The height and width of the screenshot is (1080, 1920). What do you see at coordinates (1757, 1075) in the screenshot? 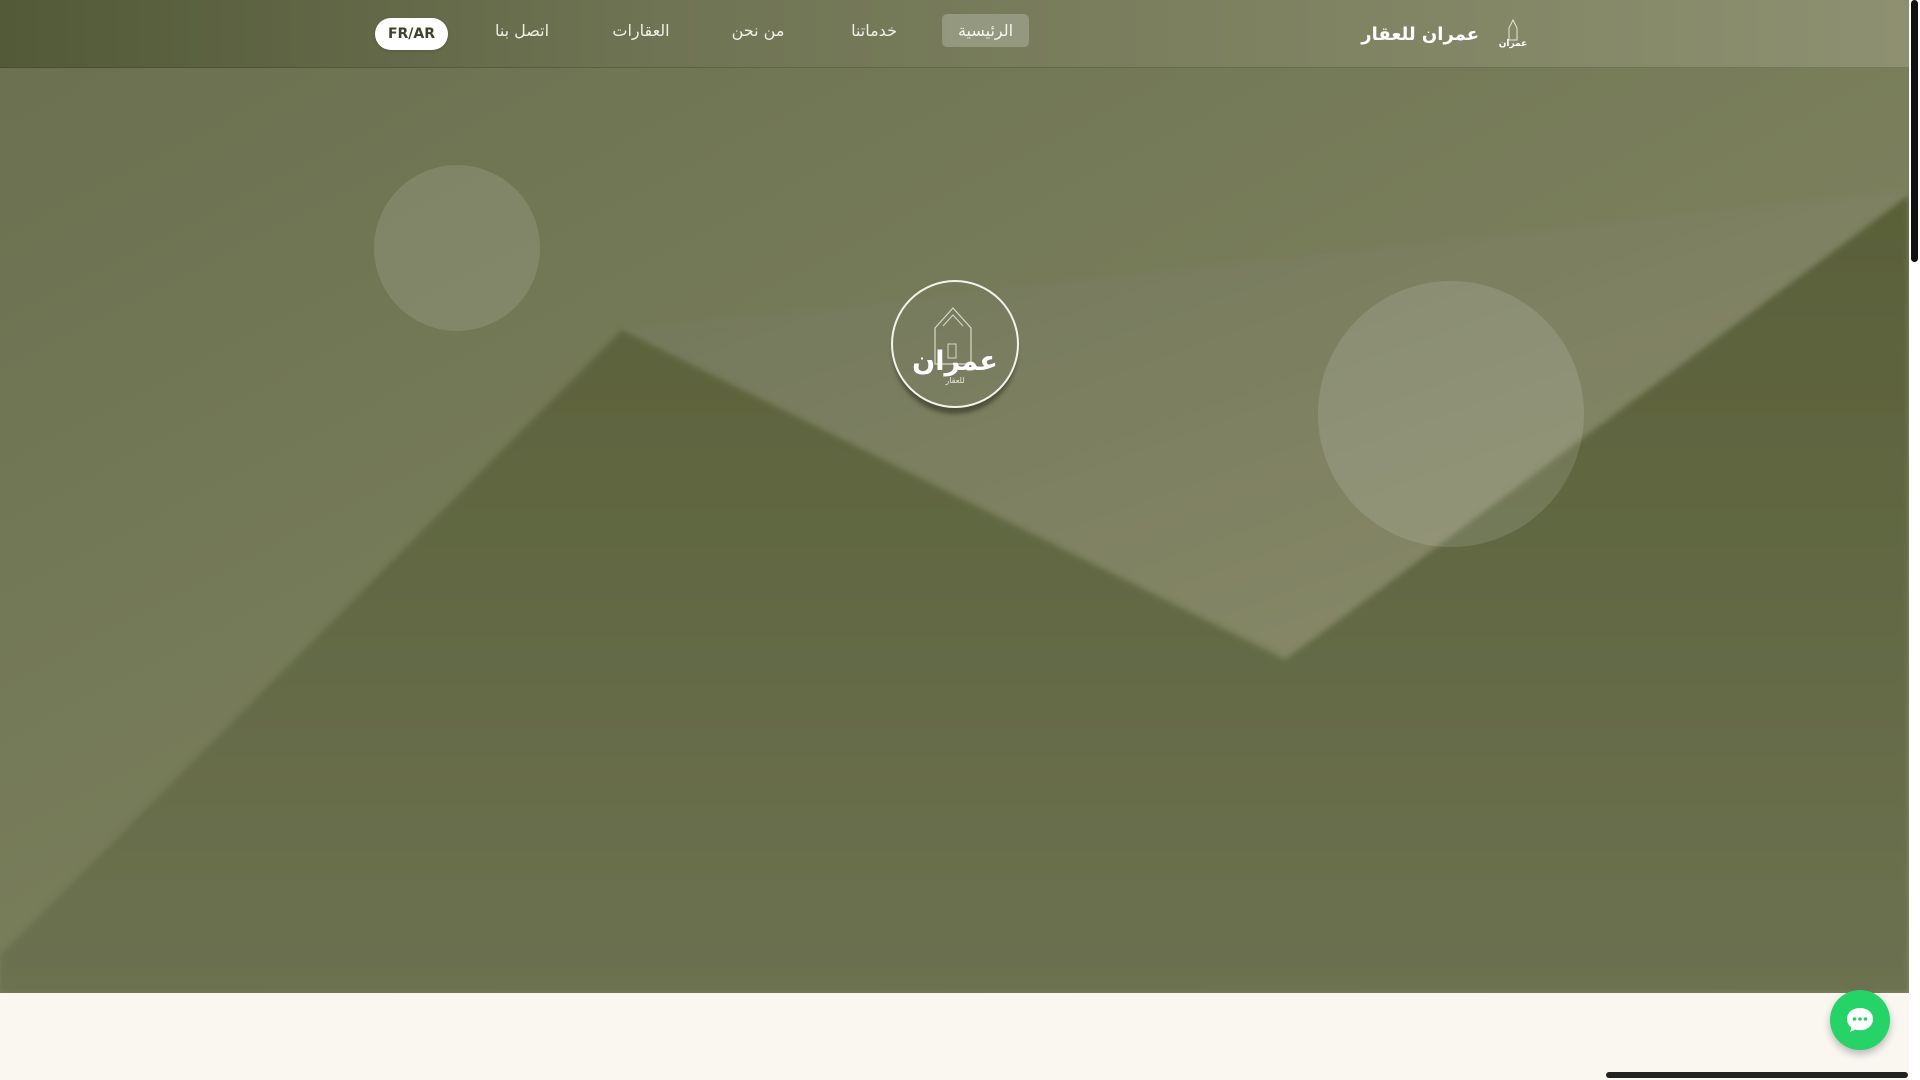
I see `horizontal-scroll-indicator` at bounding box center [1757, 1075].